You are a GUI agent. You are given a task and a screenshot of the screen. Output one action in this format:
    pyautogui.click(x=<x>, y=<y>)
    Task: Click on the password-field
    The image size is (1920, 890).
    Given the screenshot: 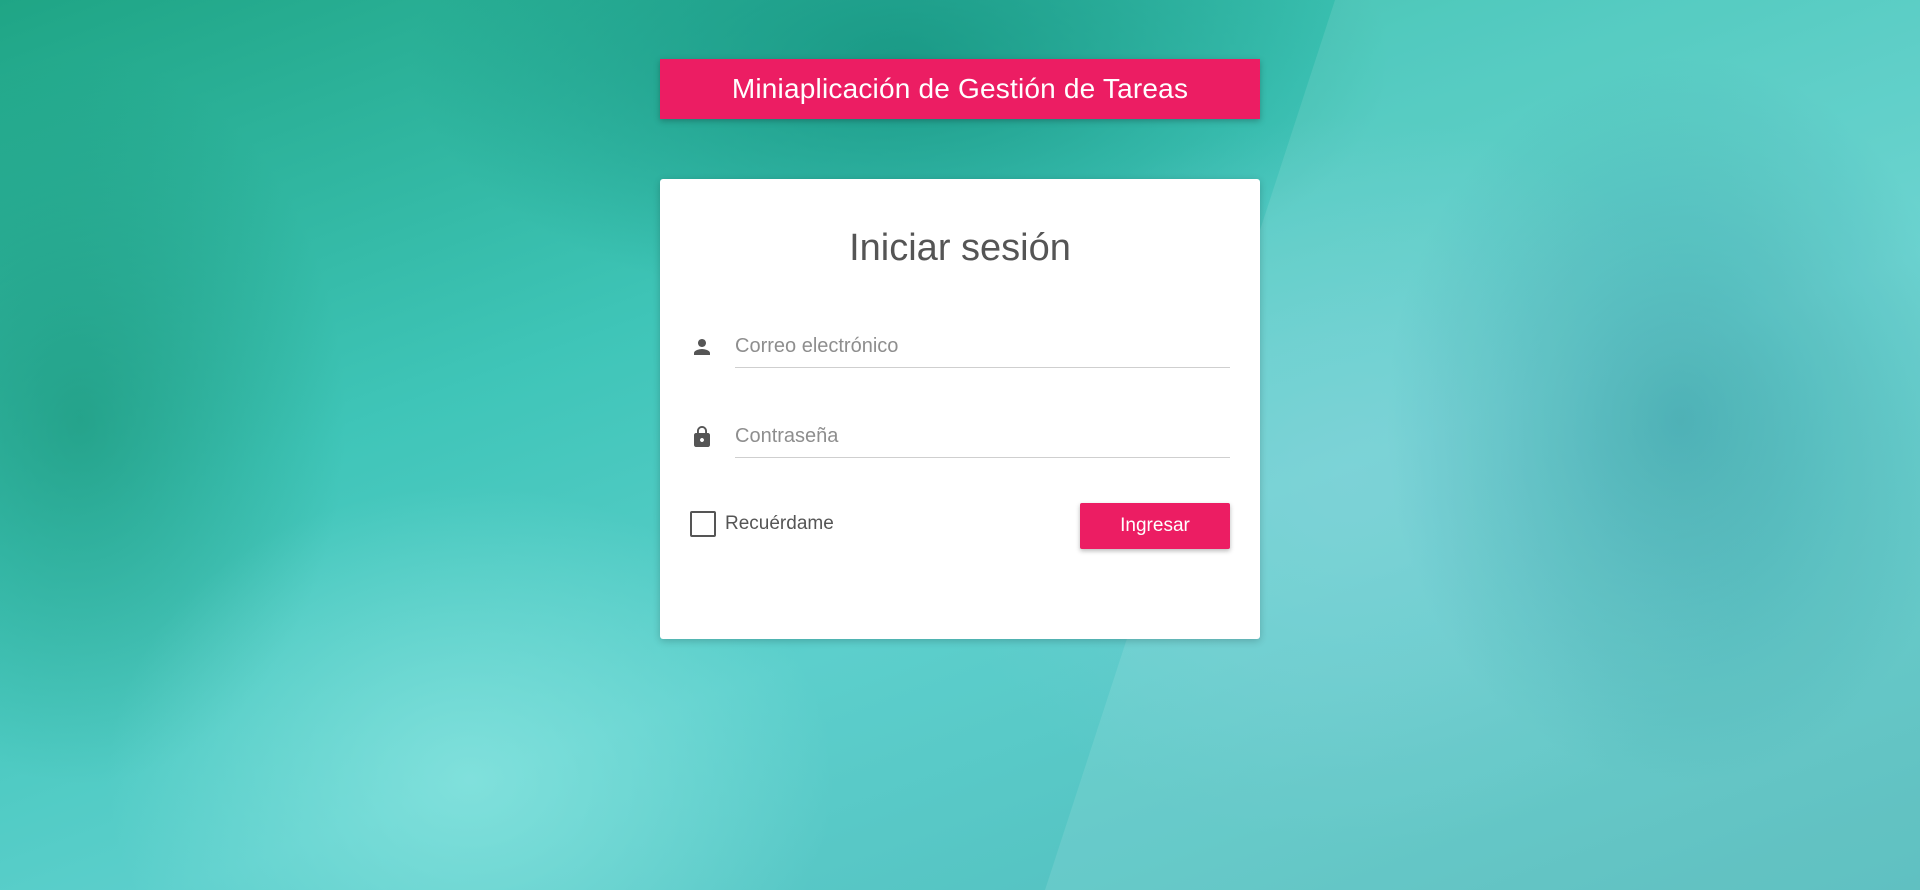 What is the action you would take?
    pyautogui.click(x=982, y=436)
    